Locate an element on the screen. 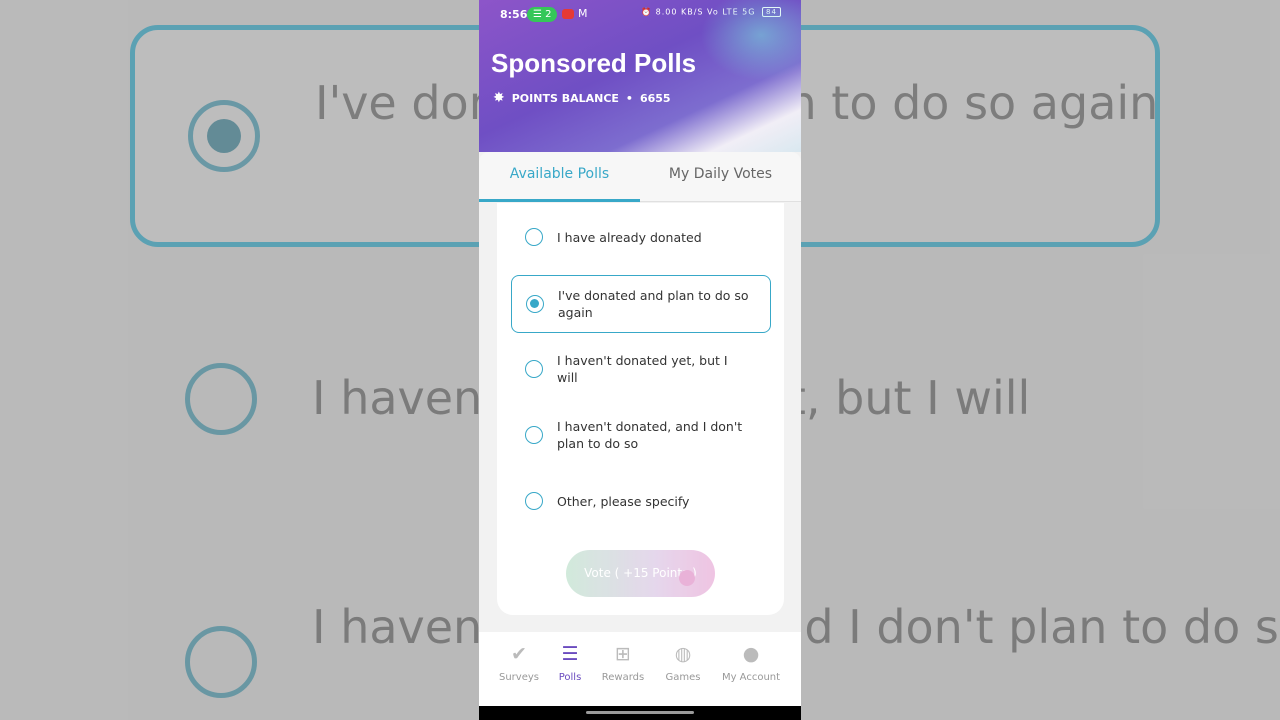  poll-option: I have already donated is located at coordinates (641, 237).